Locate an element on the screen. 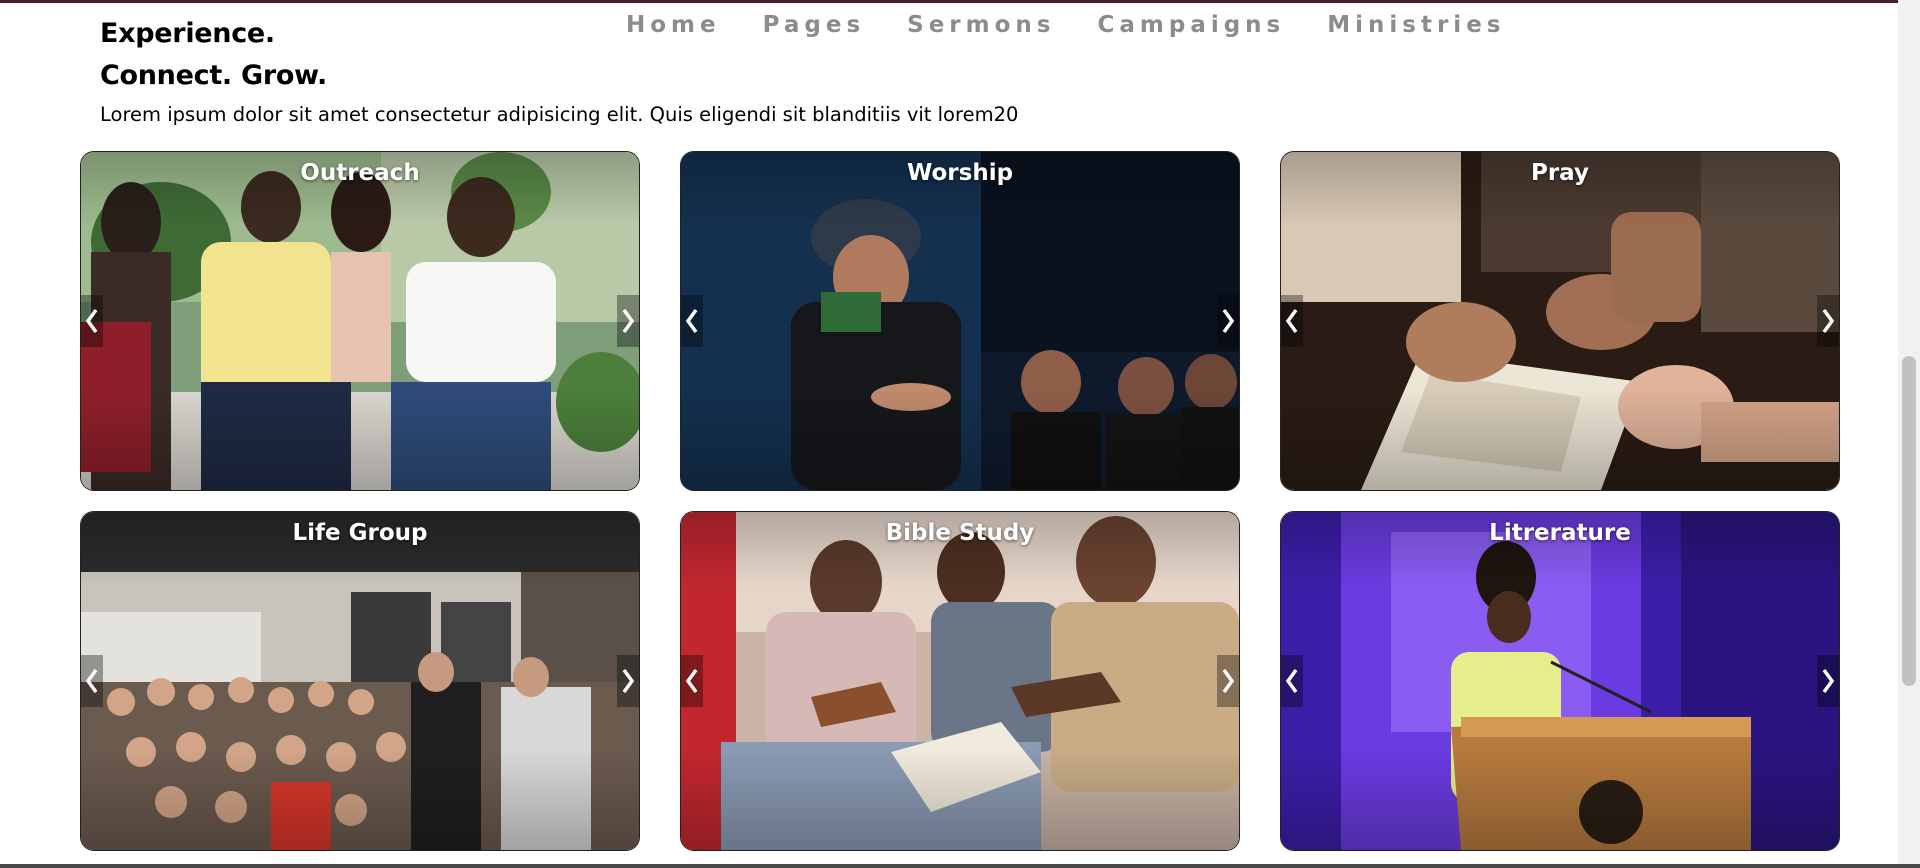 The height and width of the screenshot is (868, 1920). card-litrerature: Litrerature is located at coordinates (1560, 681).